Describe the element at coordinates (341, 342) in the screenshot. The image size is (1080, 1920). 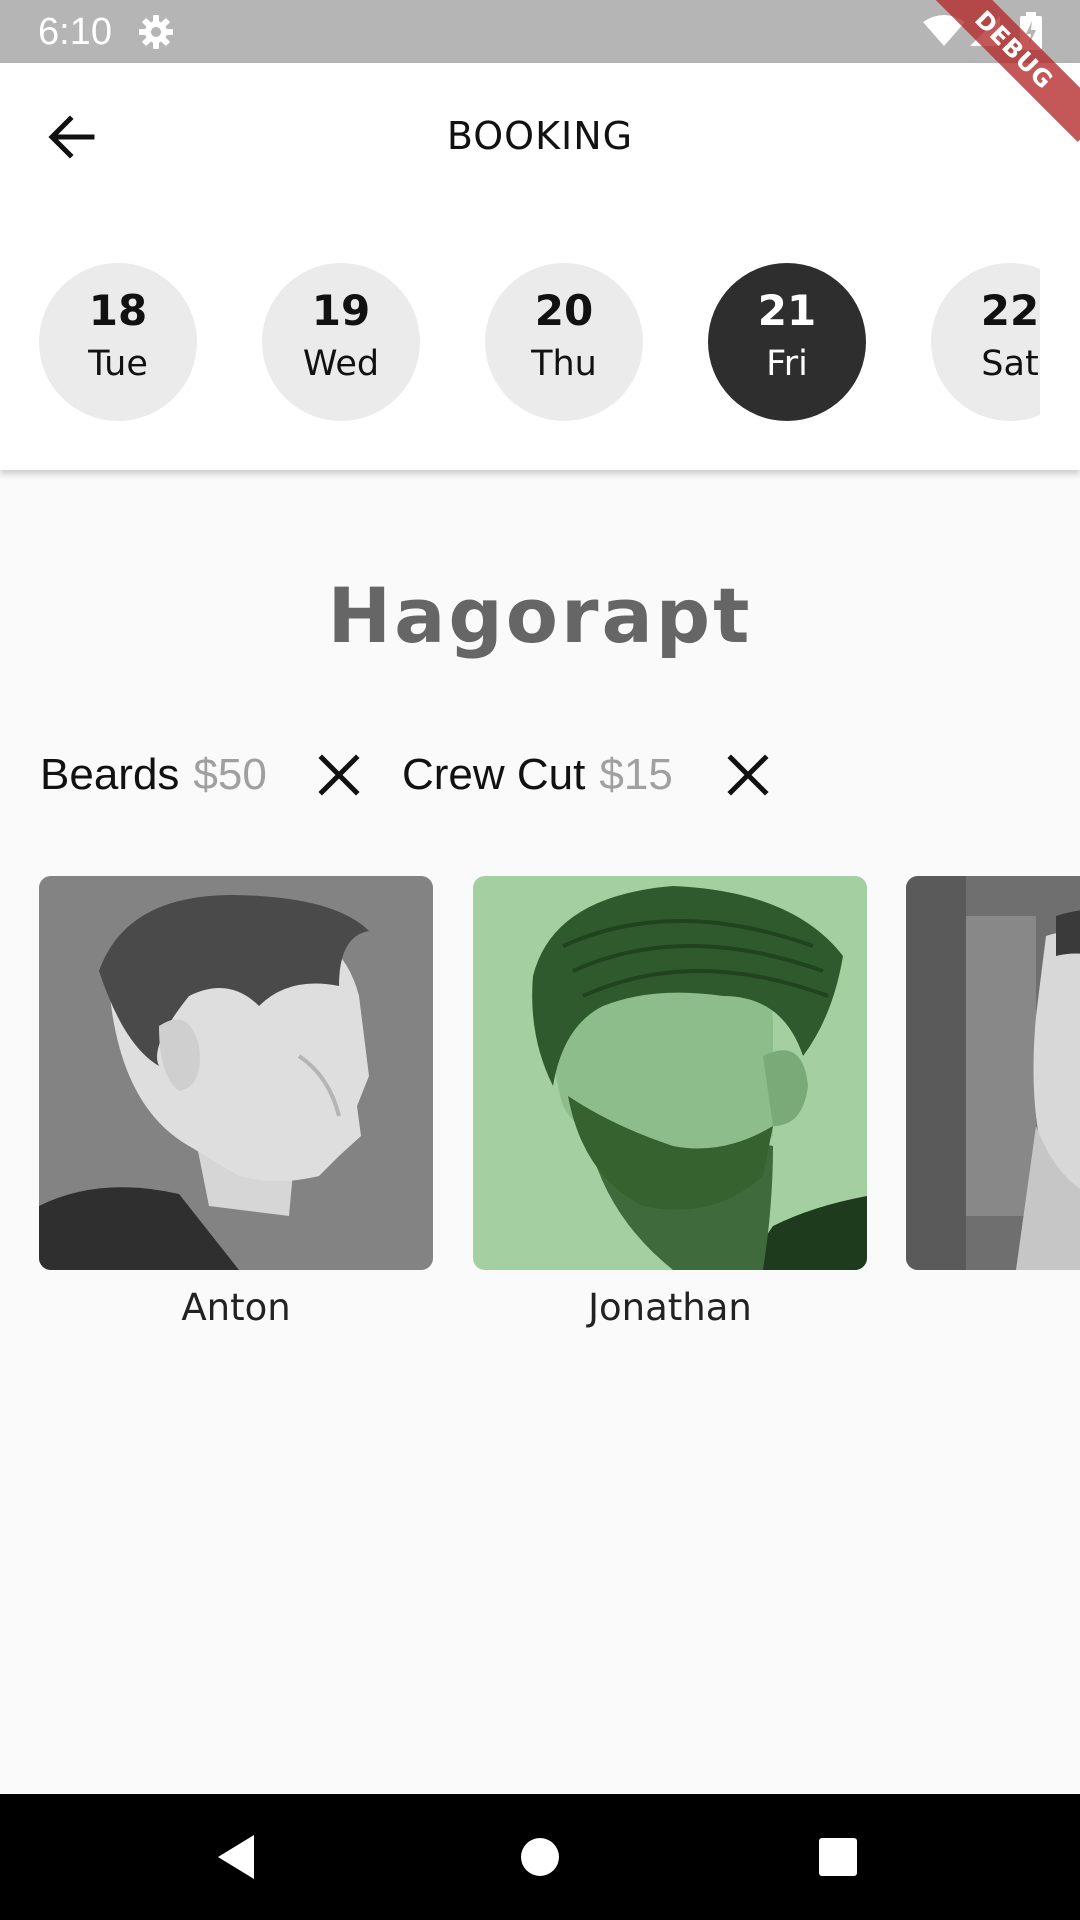
I see `date-item: 19 Wed` at that location.